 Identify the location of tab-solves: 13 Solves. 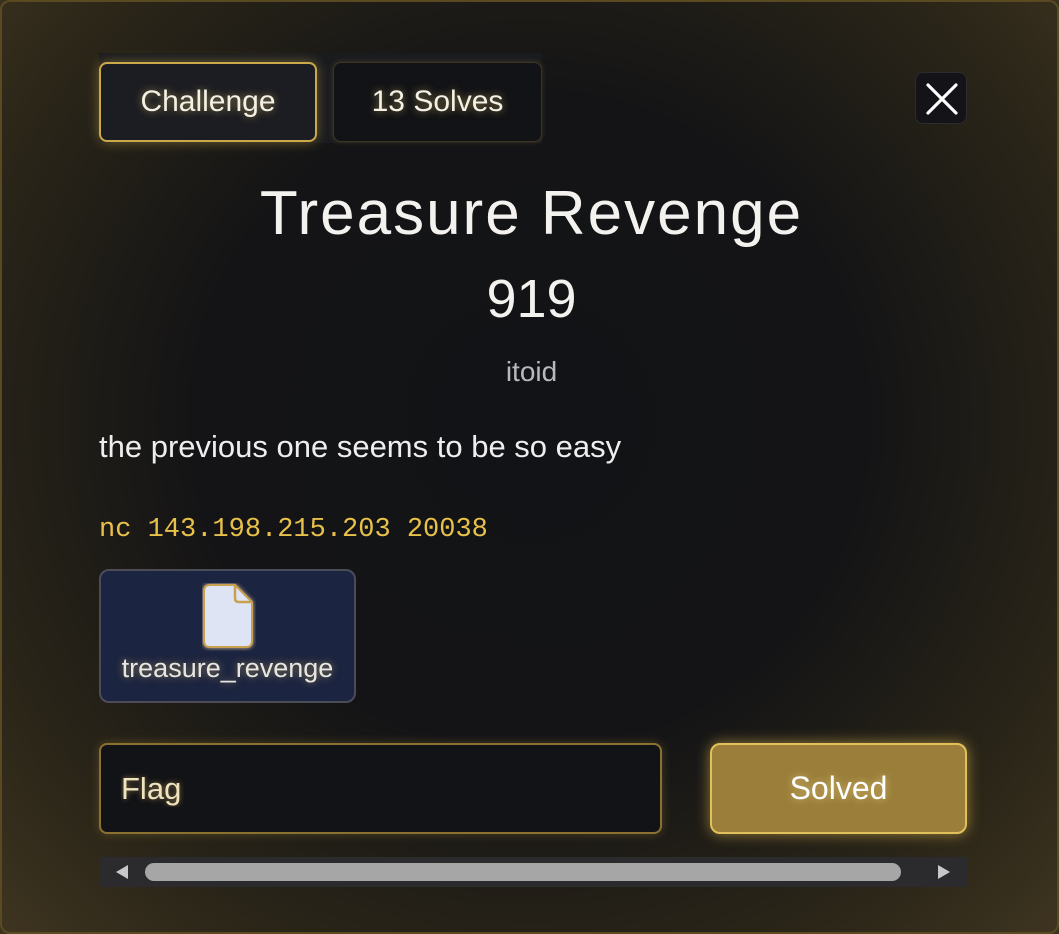
(437, 102).